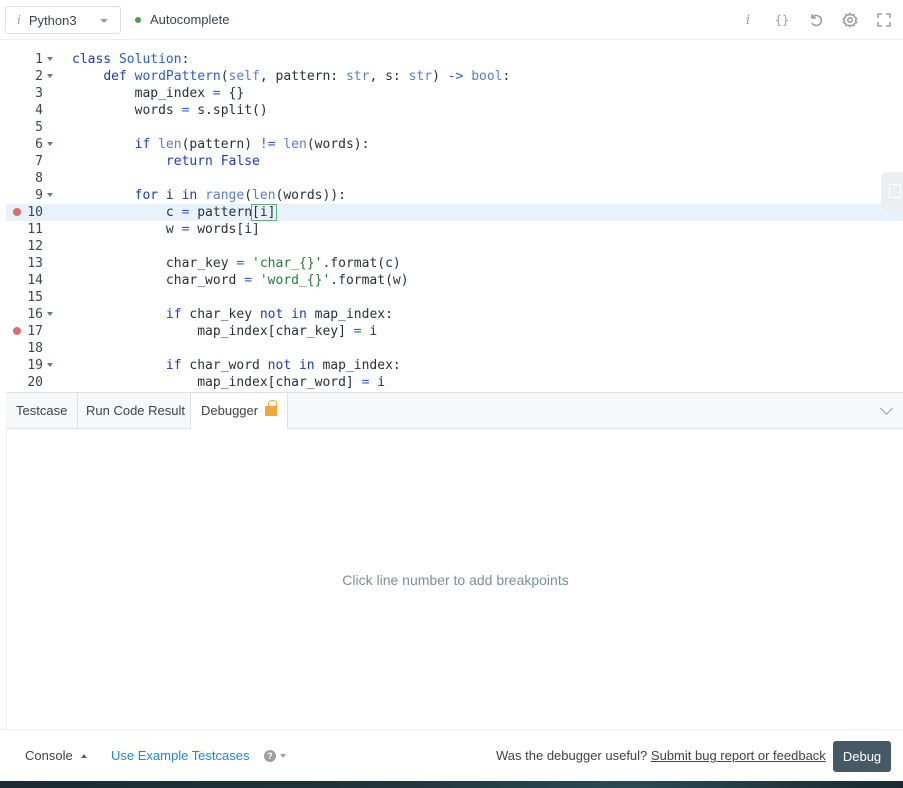 Image resolution: width=903 pixels, height=788 pixels. Describe the element at coordinates (190, 19) in the screenshot. I see `autocomplete-label: Autocomplete` at that location.